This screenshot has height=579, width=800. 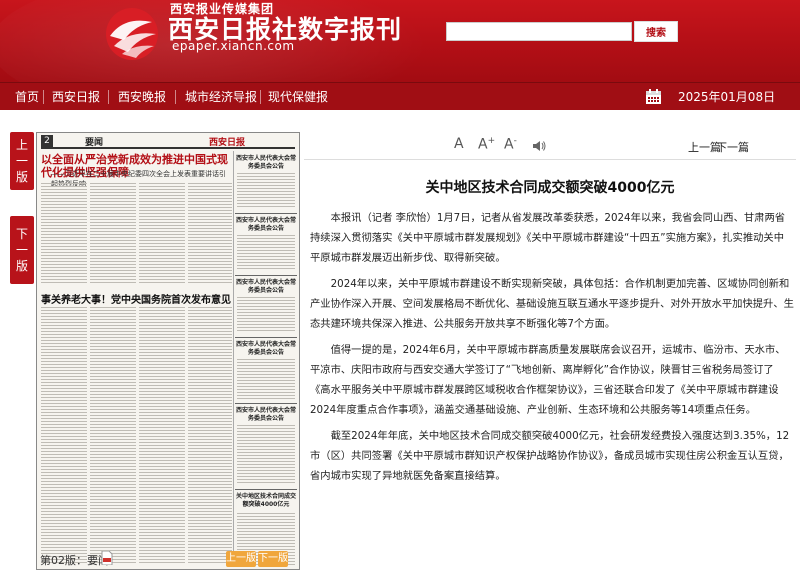 I want to click on page-label: 第02版：要闻, so click(x=74, y=560).